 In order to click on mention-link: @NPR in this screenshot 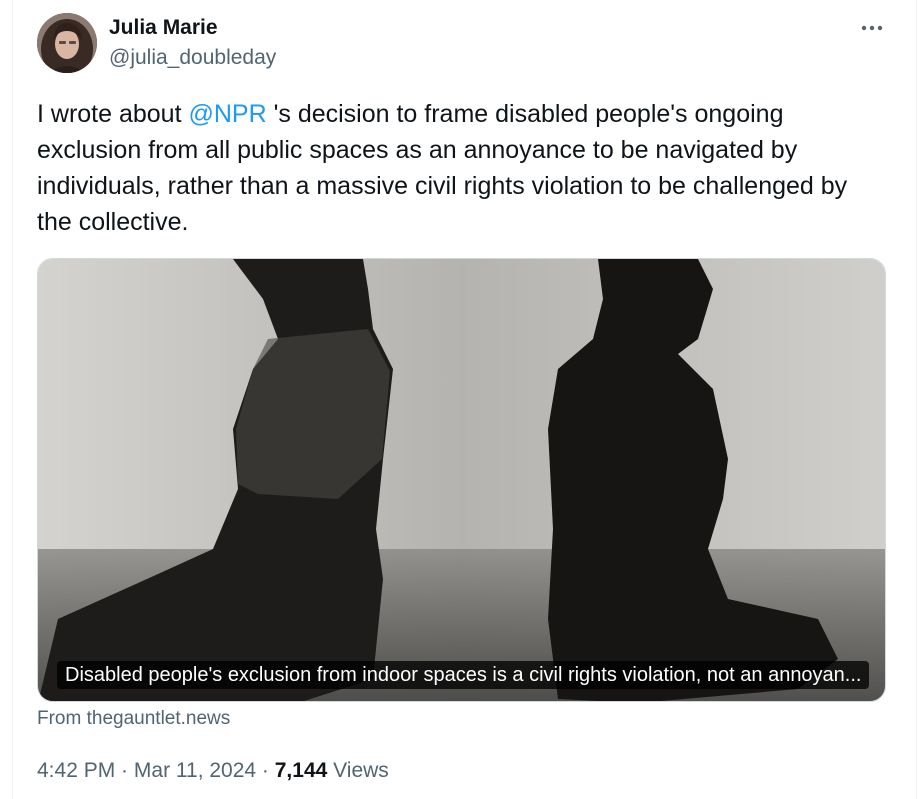, I will do `click(227, 114)`.